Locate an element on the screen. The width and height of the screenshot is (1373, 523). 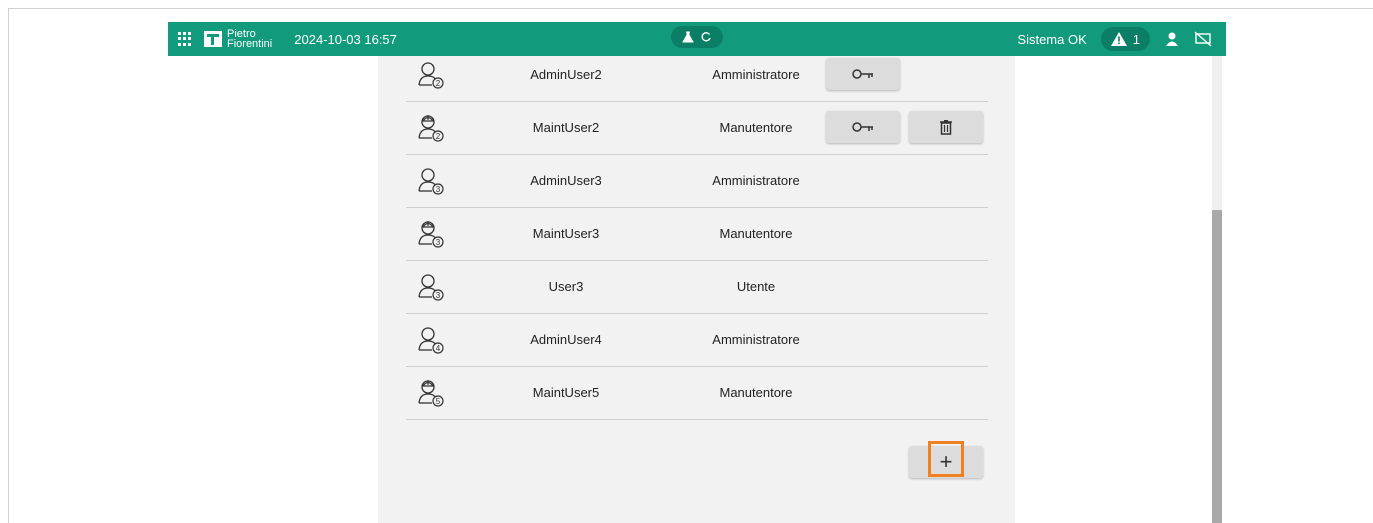
apps-grid-icon is located at coordinates (185, 39).